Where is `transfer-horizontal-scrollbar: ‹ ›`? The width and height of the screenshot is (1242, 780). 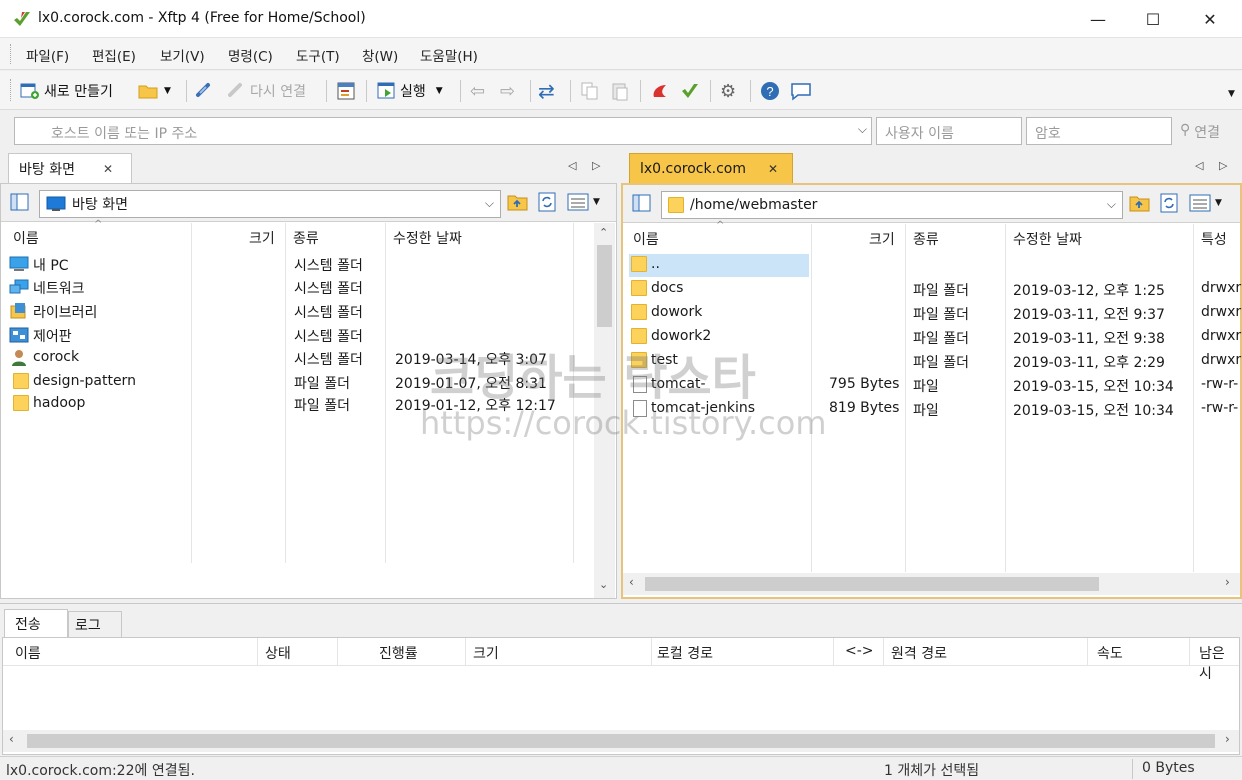
transfer-horizontal-scrollbar: ‹ › is located at coordinates (621, 741).